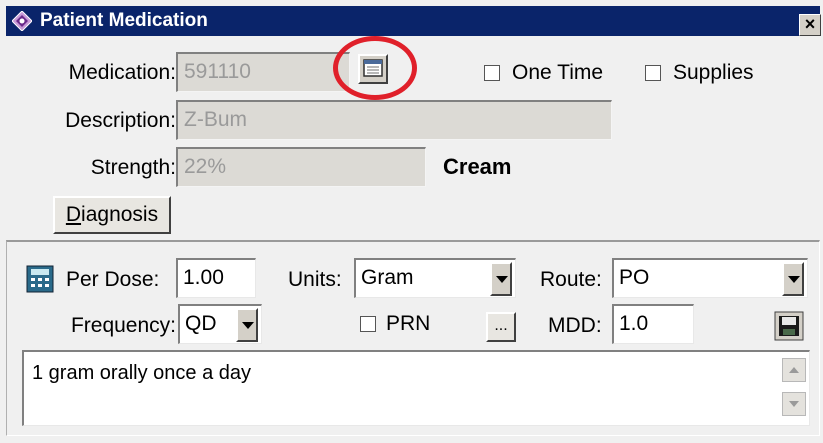  What do you see at coordinates (301, 167) in the screenshot?
I see `strength-field: 22%` at bounding box center [301, 167].